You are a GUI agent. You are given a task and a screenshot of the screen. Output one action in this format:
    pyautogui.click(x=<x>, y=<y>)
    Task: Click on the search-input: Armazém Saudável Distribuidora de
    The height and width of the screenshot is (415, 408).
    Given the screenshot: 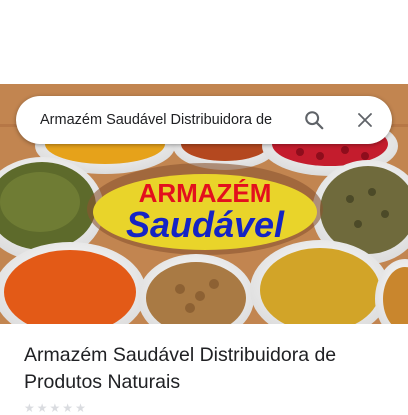 What is the action you would take?
    pyautogui.click(x=171, y=120)
    